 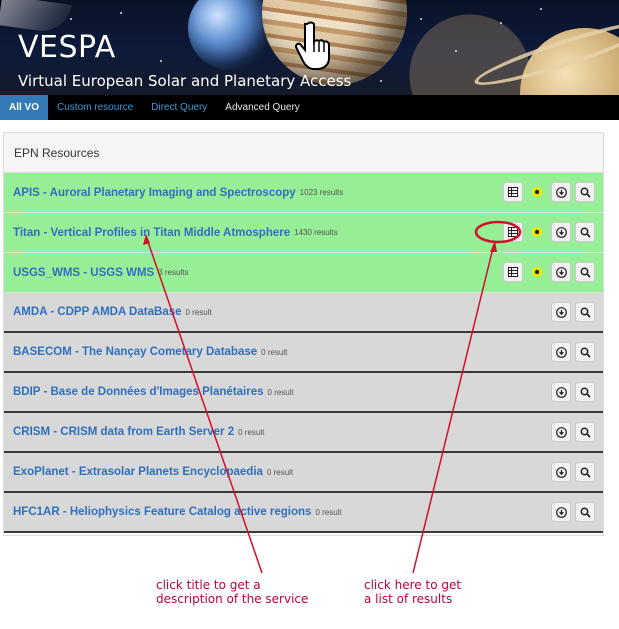 What do you see at coordinates (67, 47) in the screenshot?
I see `banner-title: VESPA` at bounding box center [67, 47].